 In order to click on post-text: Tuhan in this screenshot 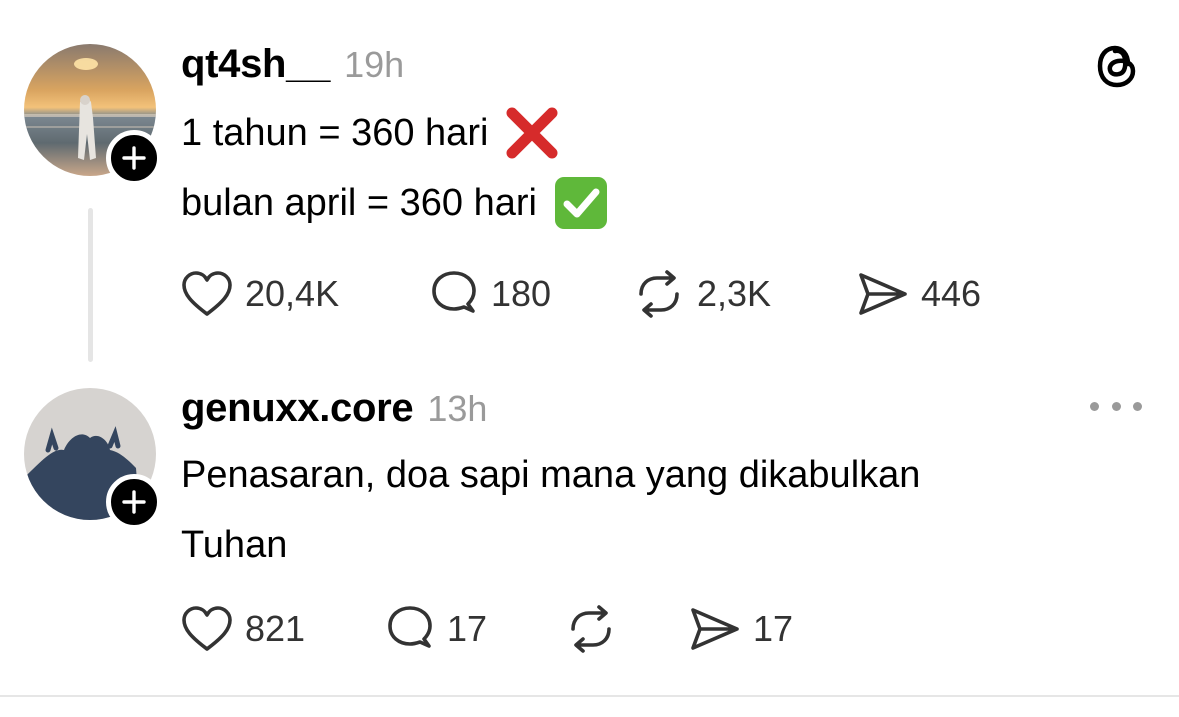, I will do `click(234, 545)`.